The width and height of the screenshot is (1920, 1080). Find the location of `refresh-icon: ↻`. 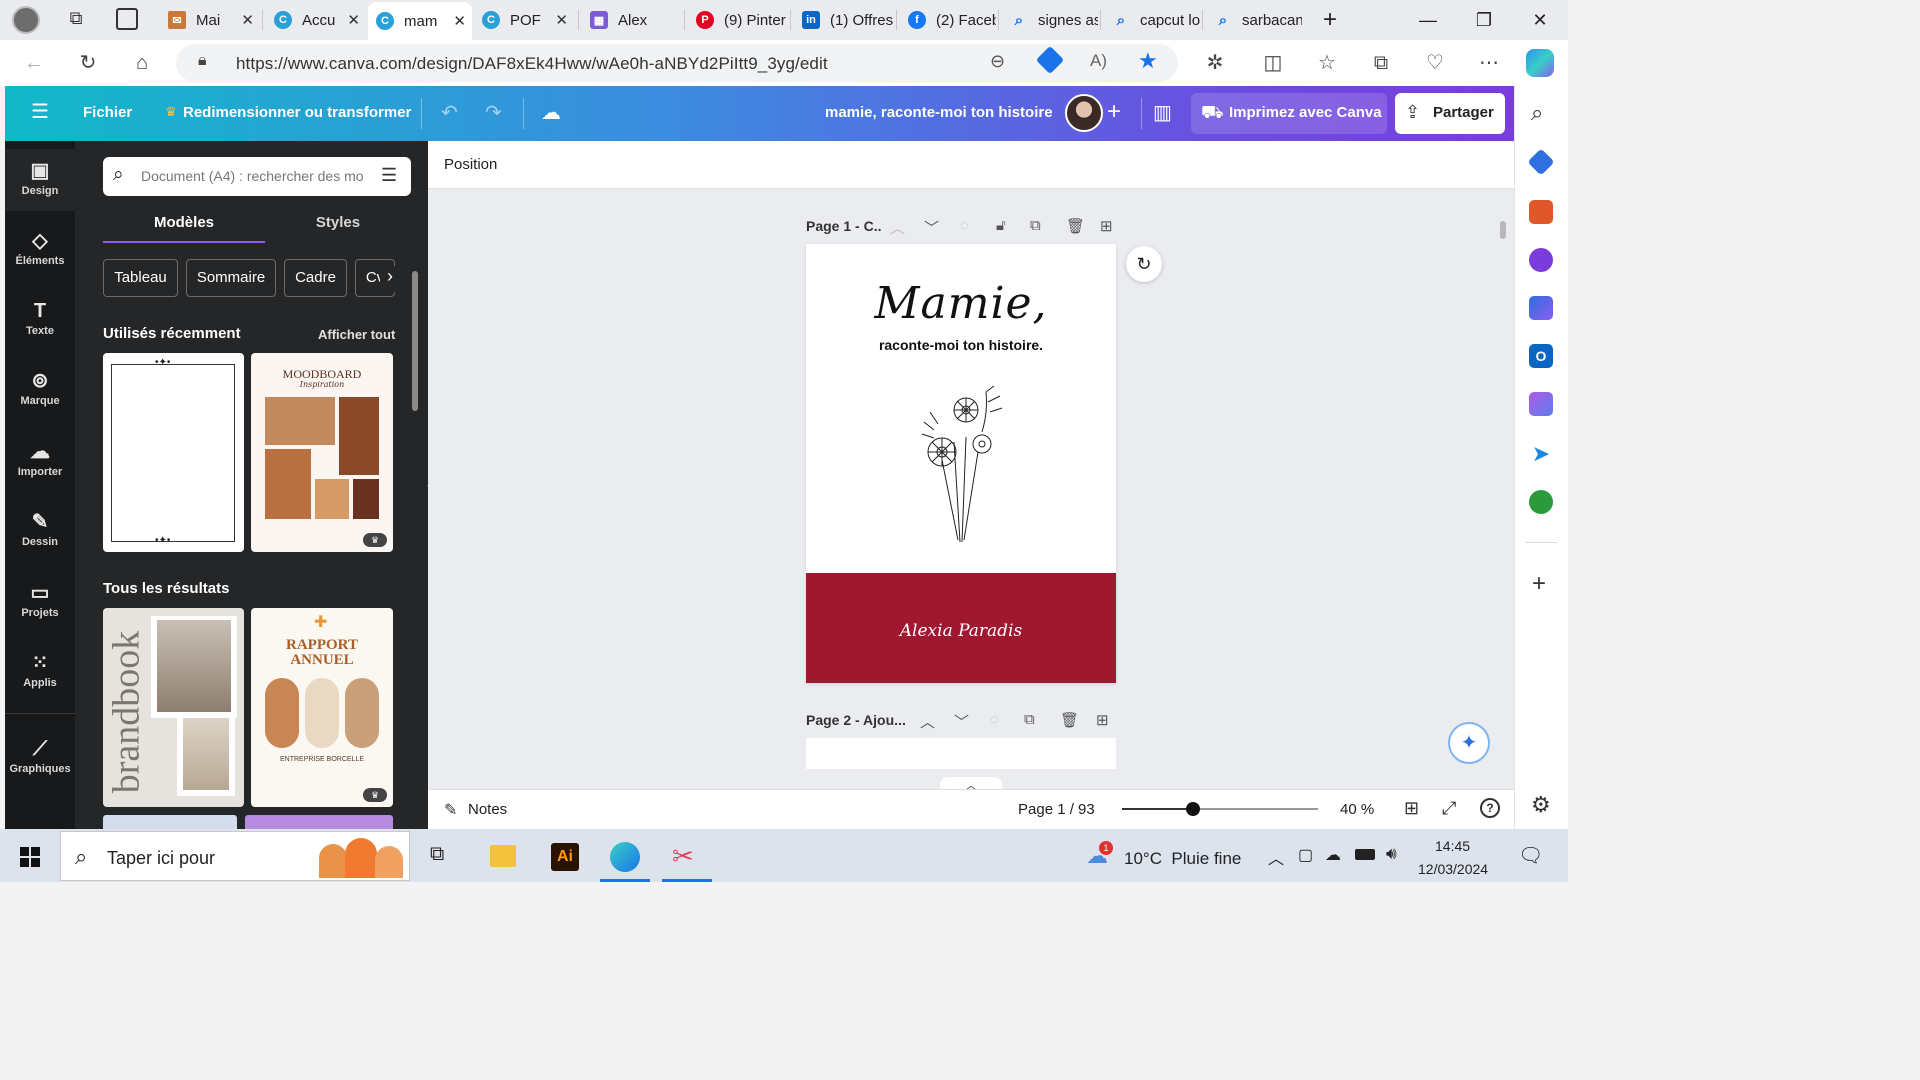

refresh-icon: ↻ is located at coordinates (88, 63).